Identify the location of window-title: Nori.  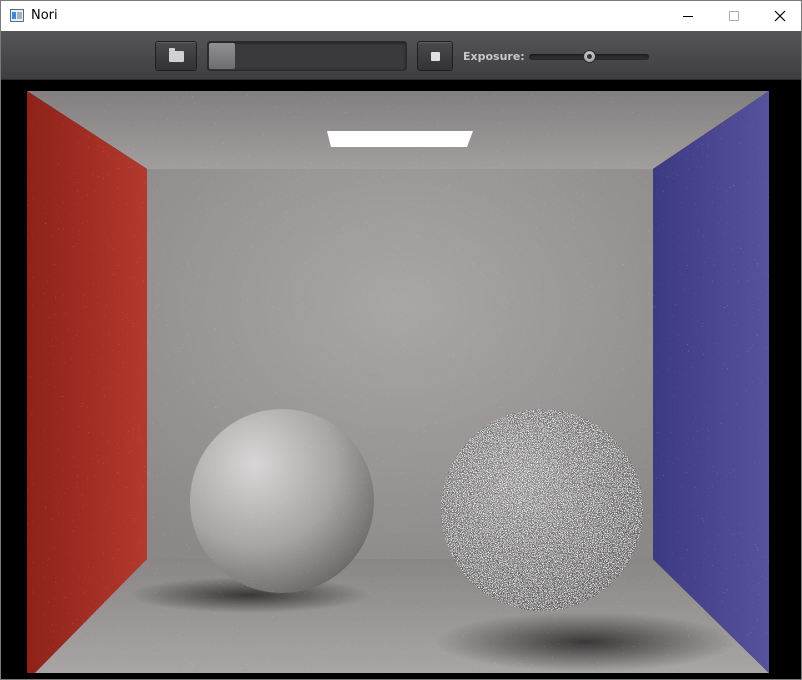
(44, 15).